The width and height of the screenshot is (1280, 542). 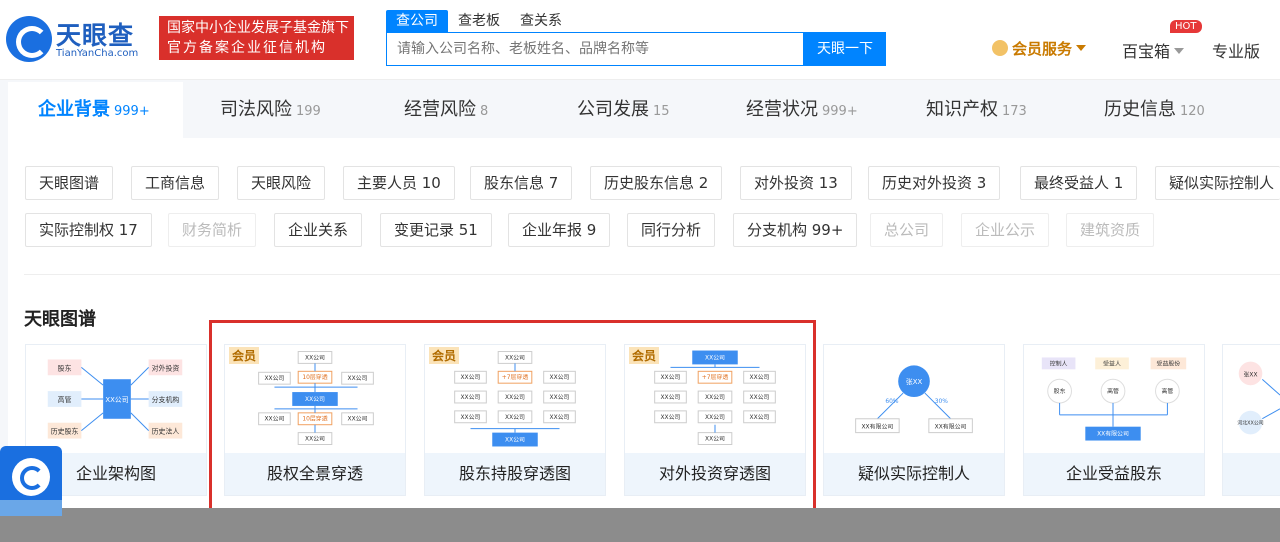 I want to click on chip-shareholder-info: 股东信息 7, so click(x=521, y=183).